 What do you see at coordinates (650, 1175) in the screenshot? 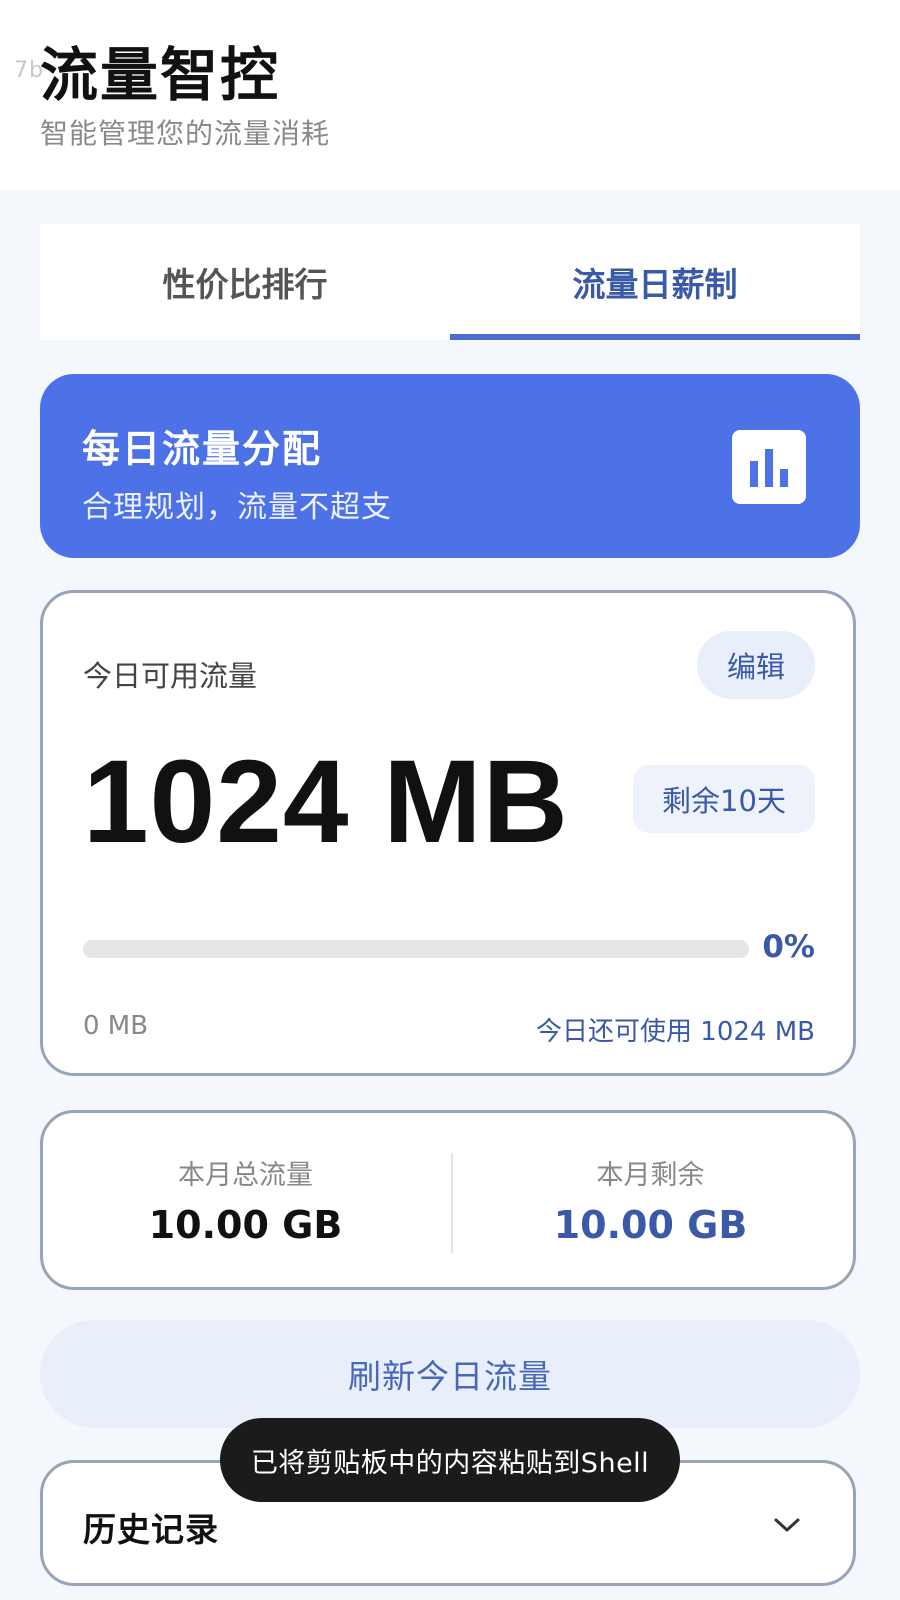
I see `monthly-remaining-label: 本月剩余` at bounding box center [650, 1175].